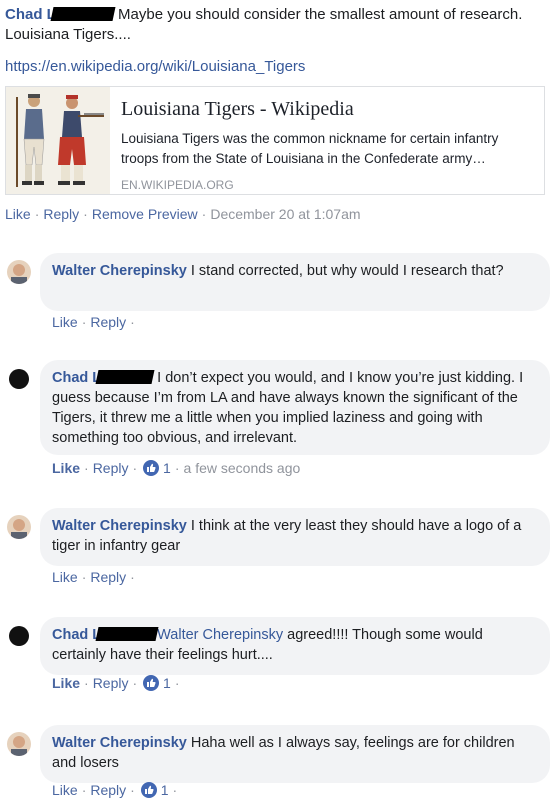 Image resolution: width=550 pixels, height=798 pixels. I want to click on mention-link: Walter Cherepinsky, so click(220, 635).